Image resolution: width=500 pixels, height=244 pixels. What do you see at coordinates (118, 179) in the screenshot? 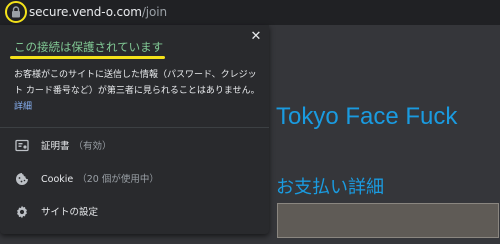
I see `cookie-count: （20 個が使用中）` at bounding box center [118, 179].